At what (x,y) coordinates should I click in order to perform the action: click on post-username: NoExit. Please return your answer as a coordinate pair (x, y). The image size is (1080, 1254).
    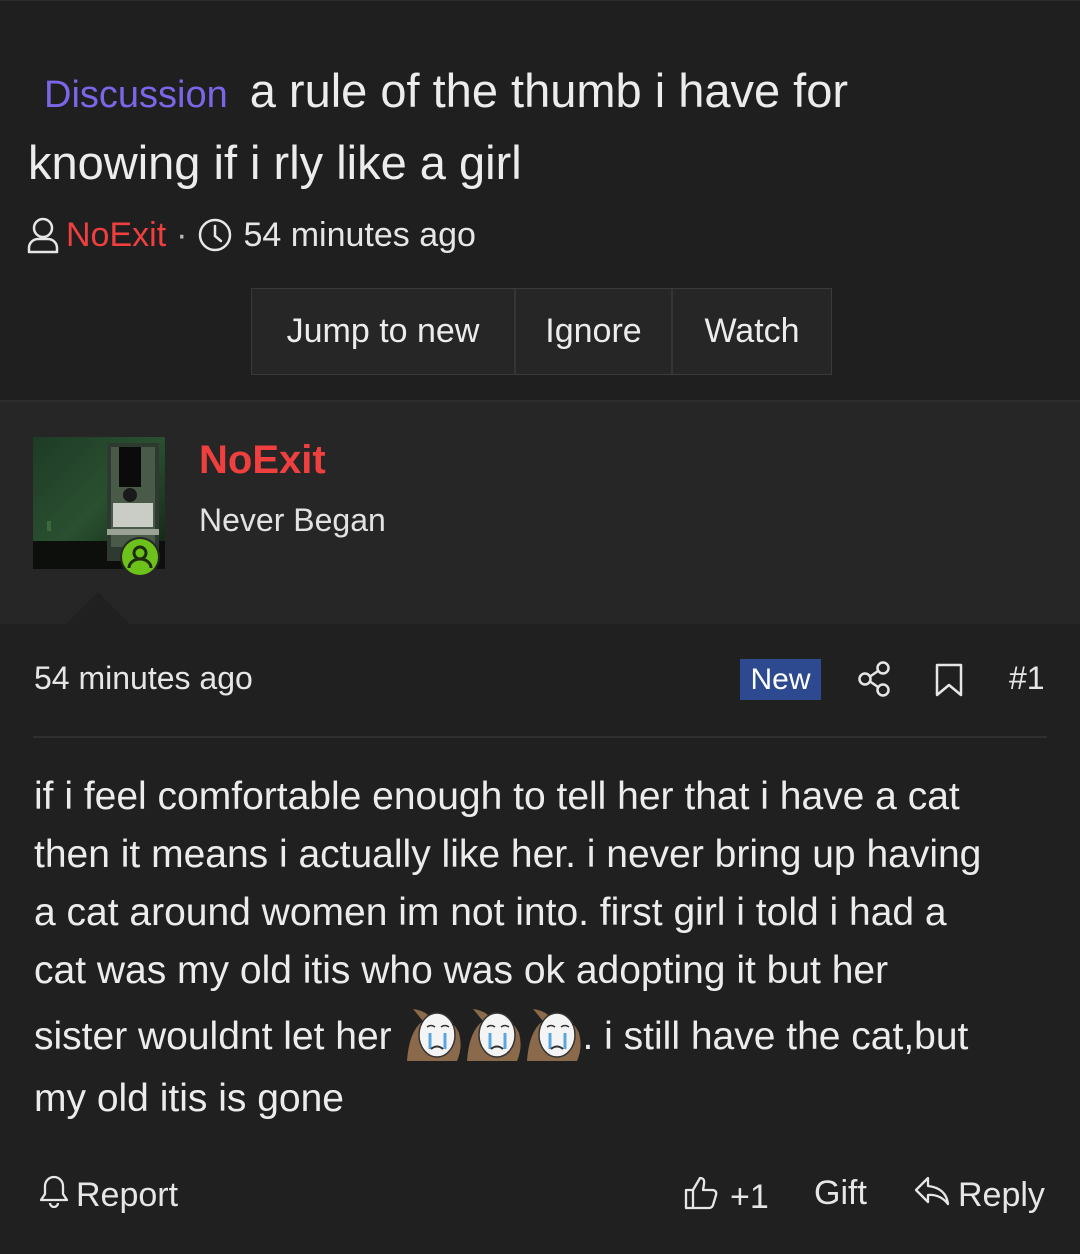
    Looking at the image, I should click on (262, 460).